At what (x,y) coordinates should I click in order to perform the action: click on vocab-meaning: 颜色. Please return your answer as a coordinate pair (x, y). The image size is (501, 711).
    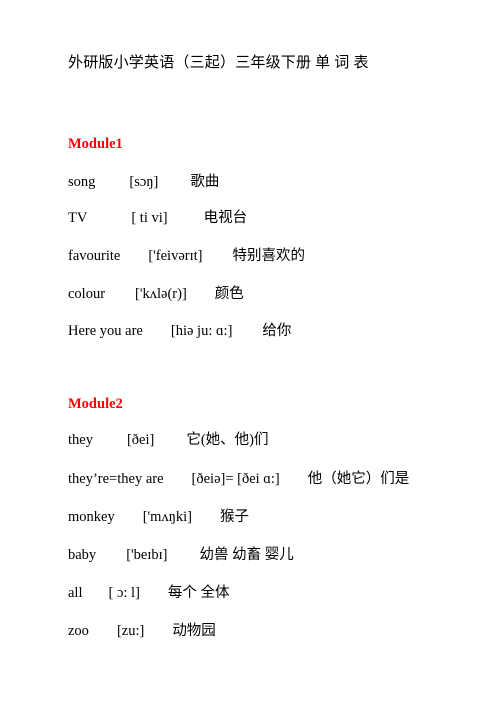
    Looking at the image, I should click on (229, 294).